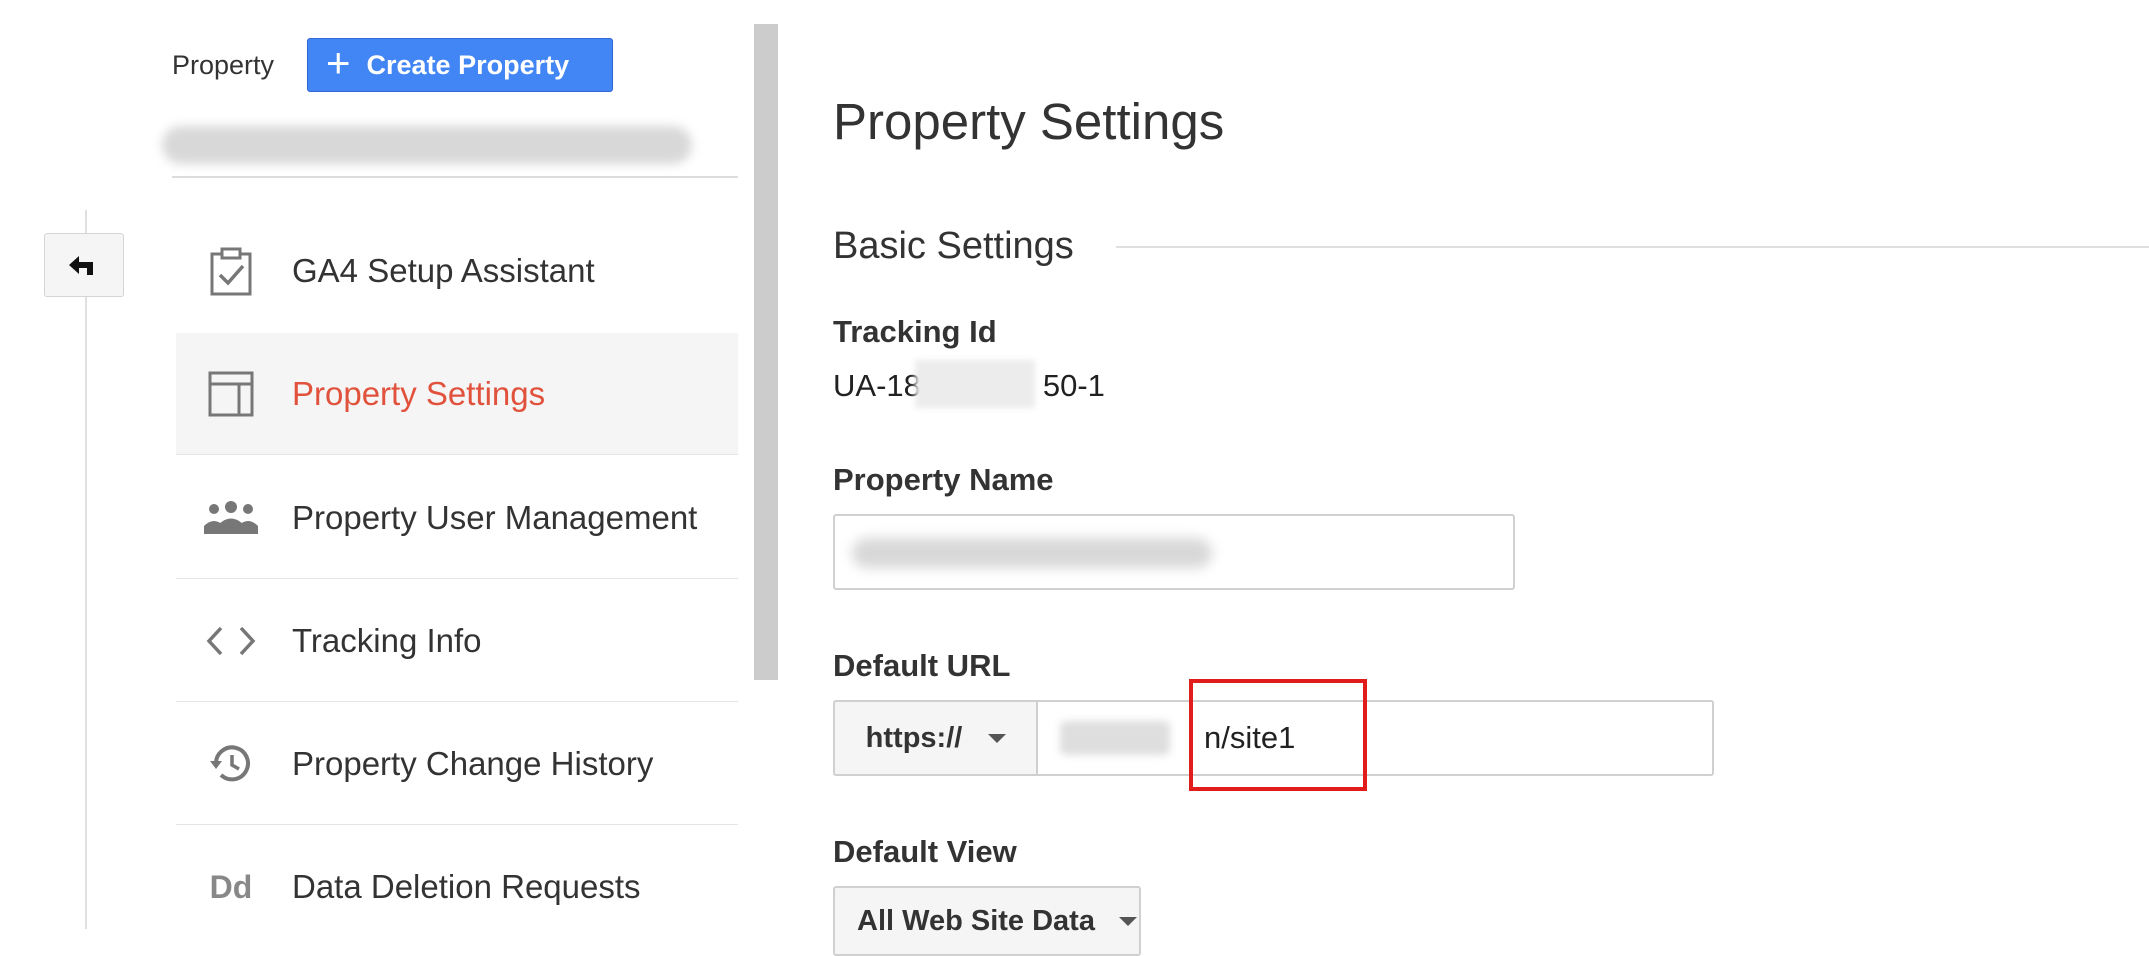 This screenshot has width=2149, height=956. What do you see at coordinates (231, 271) in the screenshot?
I see `clipboard-check-icon` at bounding box center [231, 271].